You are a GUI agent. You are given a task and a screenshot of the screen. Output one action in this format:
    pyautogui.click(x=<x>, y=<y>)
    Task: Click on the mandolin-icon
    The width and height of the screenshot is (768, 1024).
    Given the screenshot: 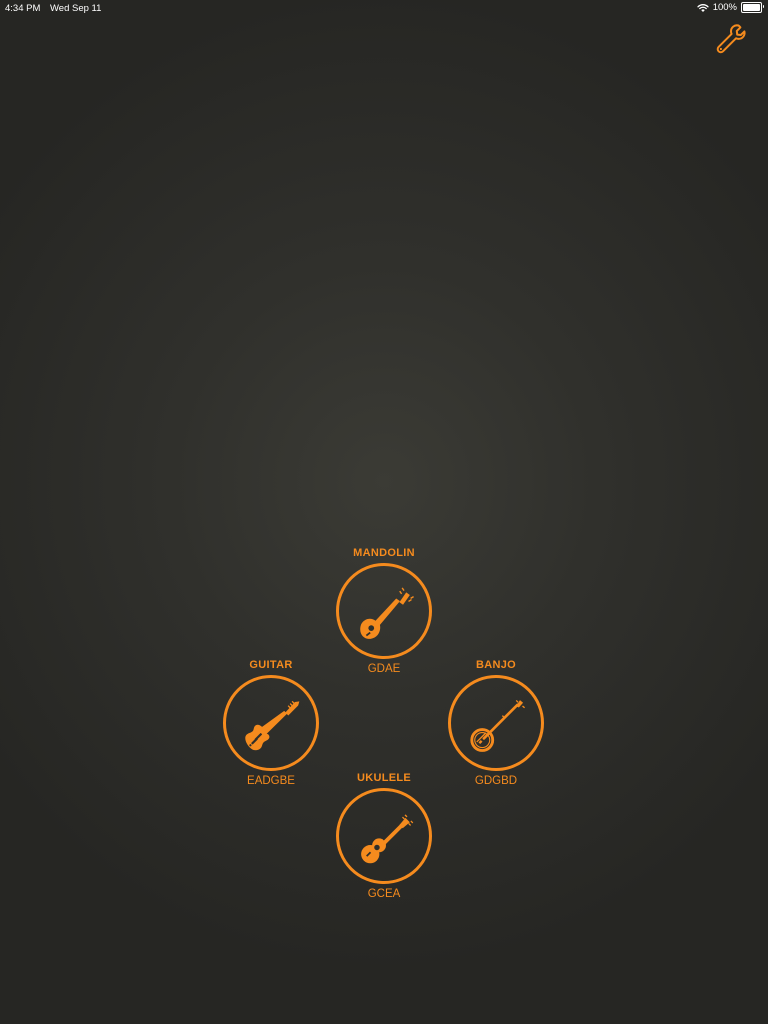 What is the action you would take?
    pyautogui.click(x=387, y=613)
    